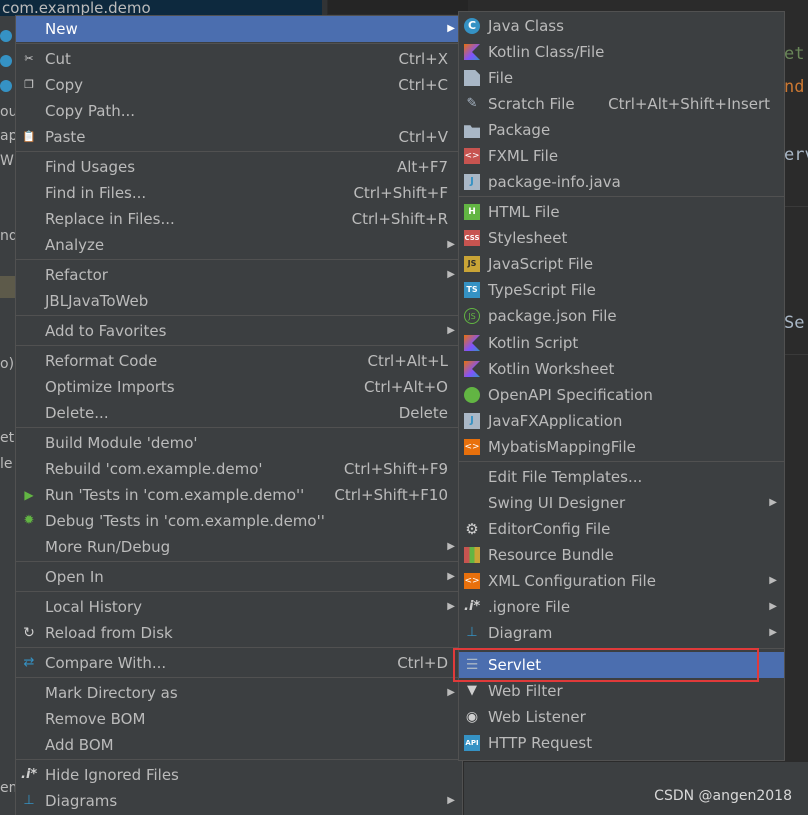 This screenshot has width=808, height=815. I want to click on new-item-file: File, so click(621, 78).